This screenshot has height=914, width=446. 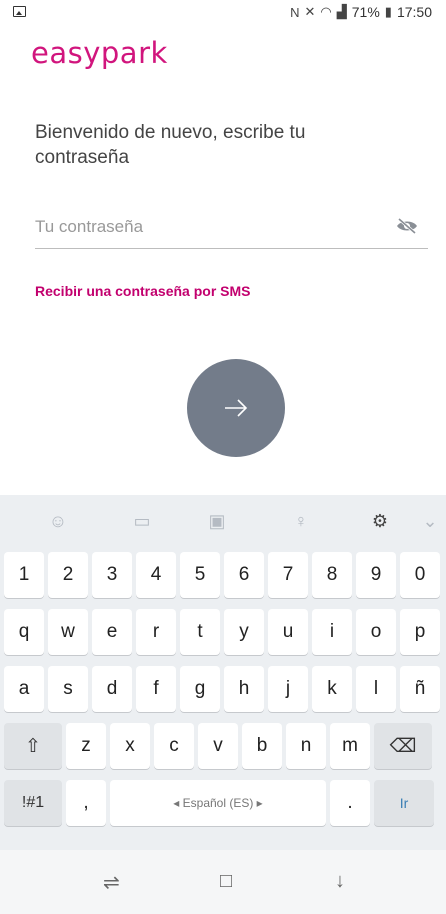 What do you see at coordinates (33, 803) in the screenshot?
I see `symbols-key: !#1` at bounding box center [33, 803].